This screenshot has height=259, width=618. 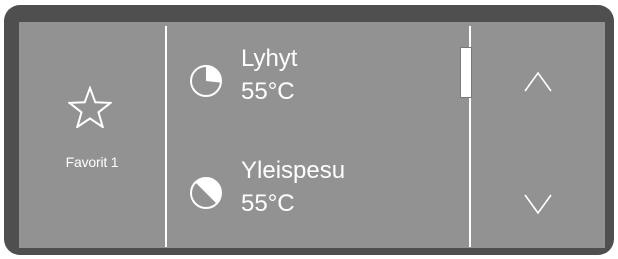 What do you see at coordinates (466, 72) in the screenshot?
I see `scrollbar-thumb` at bounding box center [466, 72].